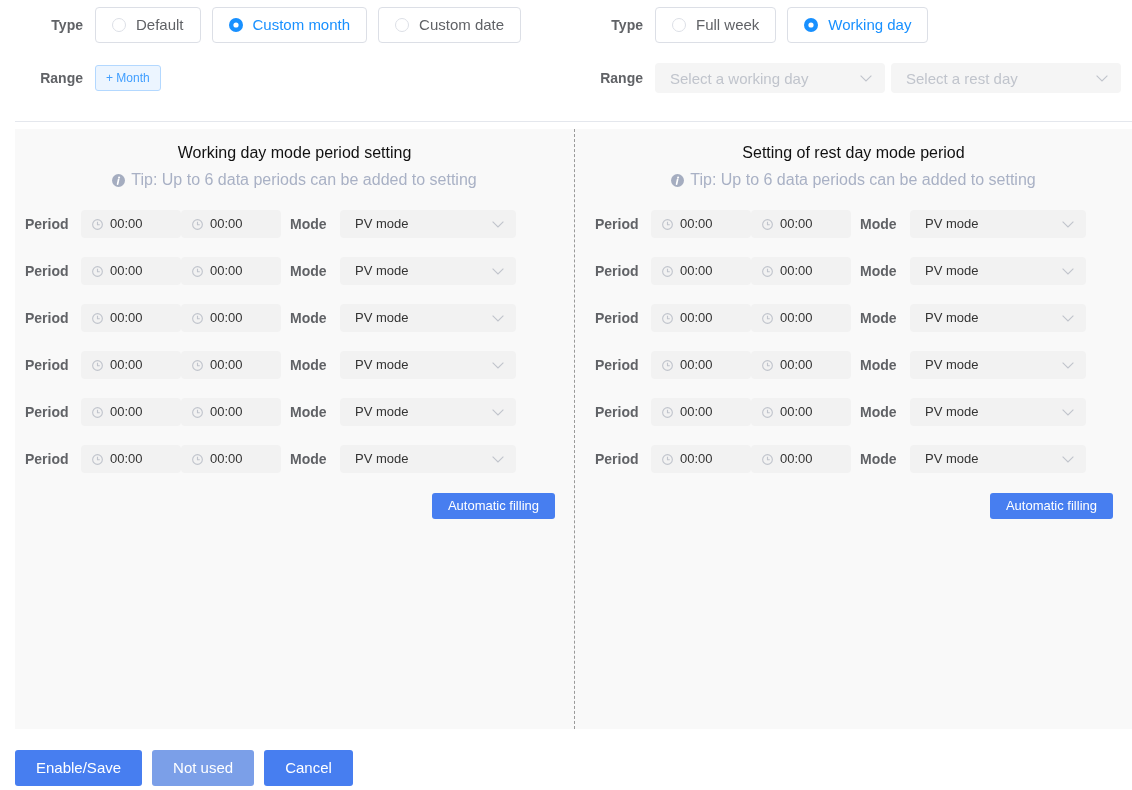  Describe the element at coordinates (450, 25) in the screenshot. I see `radio-option: Custom date` at that location.